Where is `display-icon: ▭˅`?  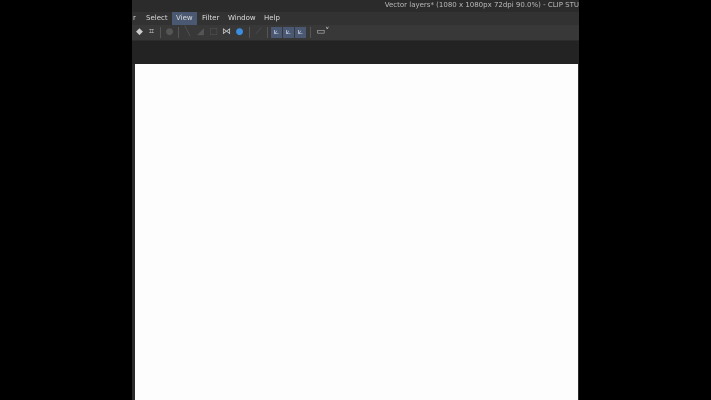 display-icon: ▭˅ is located at coordinates (323, 32).